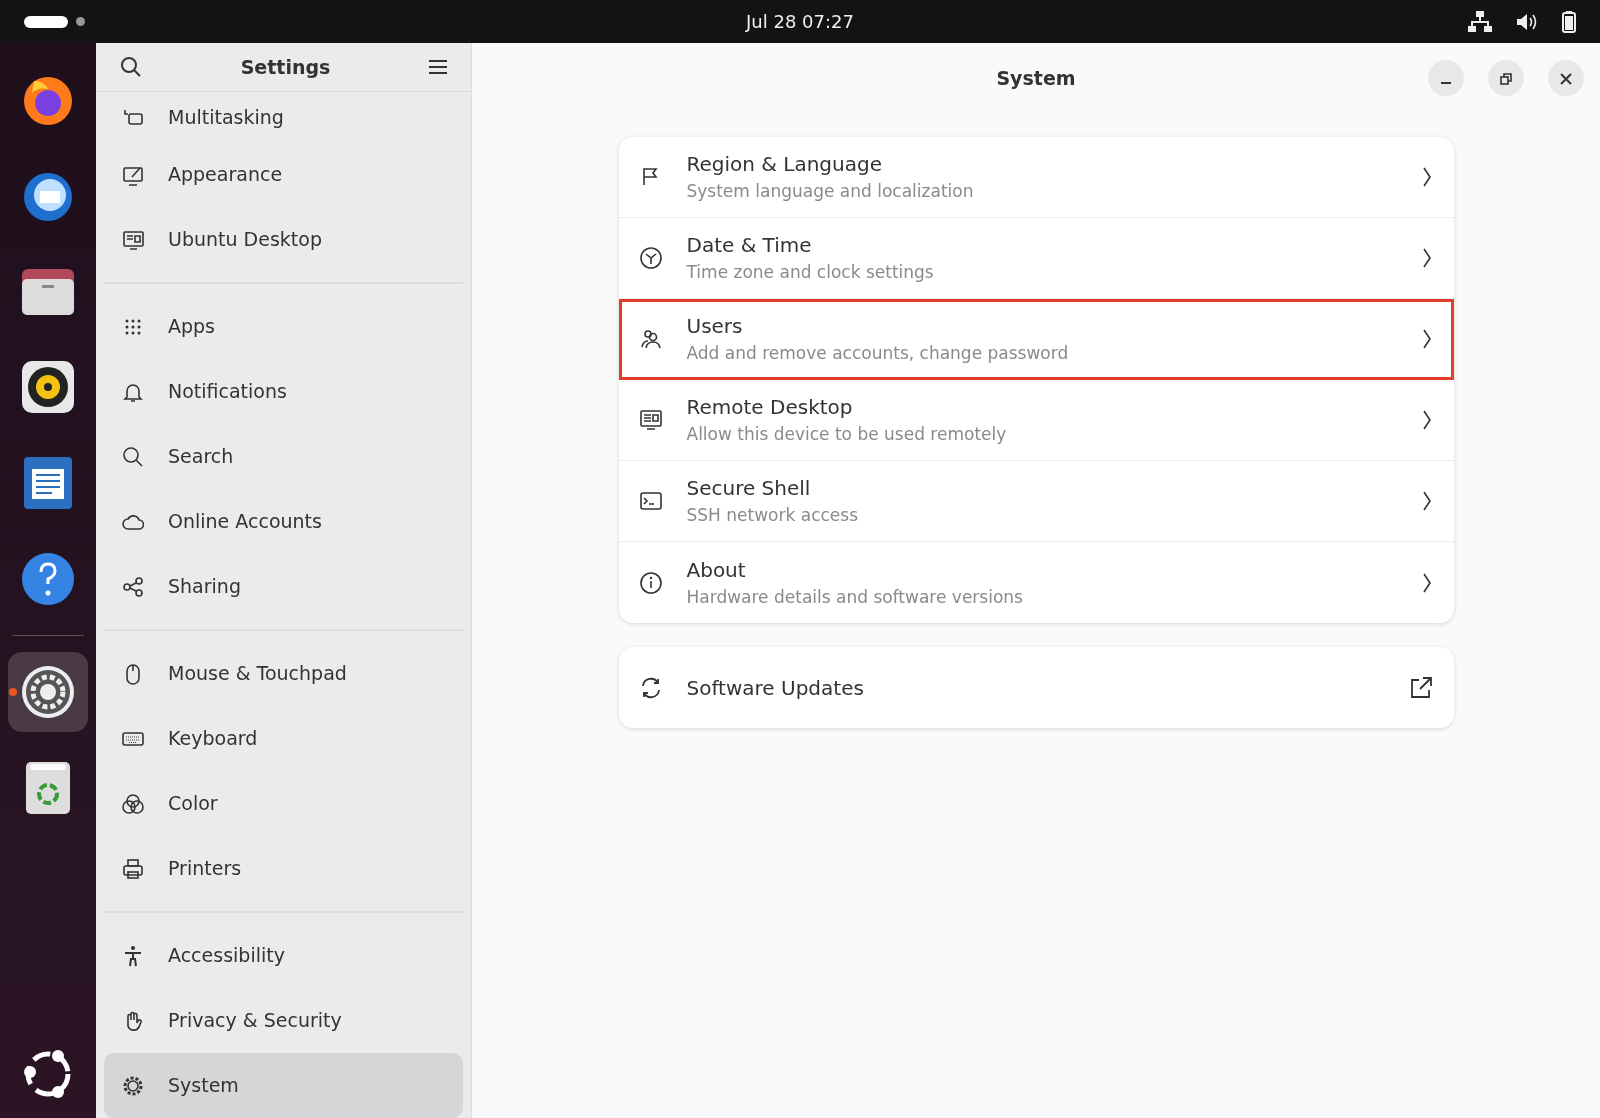 This screenshot has height=1118, width=1600. What do you see at coordinates (830, 192) in the screenshot?
I see `row-subtitle: System language and localization` at bounding box center [830, 192].